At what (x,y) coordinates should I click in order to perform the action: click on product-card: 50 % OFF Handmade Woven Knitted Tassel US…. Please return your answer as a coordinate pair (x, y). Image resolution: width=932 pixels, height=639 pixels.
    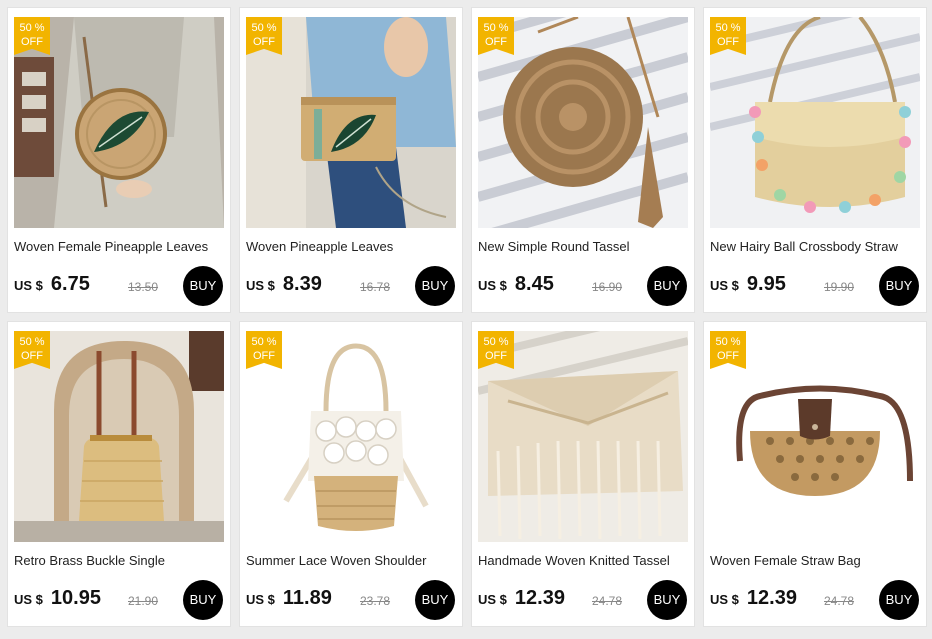
    Looking at the image, I should click on (583, 474).